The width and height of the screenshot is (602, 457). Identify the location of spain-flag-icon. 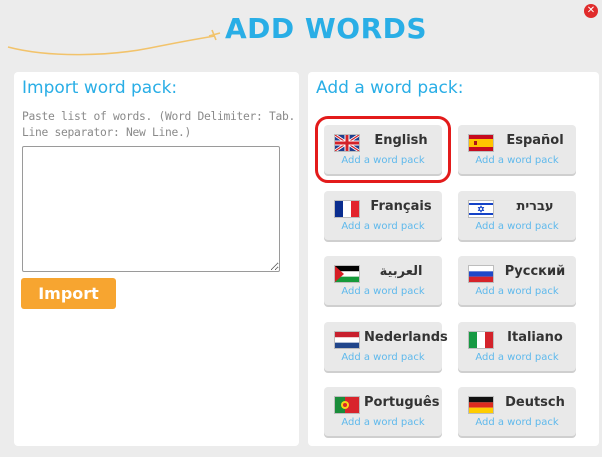
(481, 143).